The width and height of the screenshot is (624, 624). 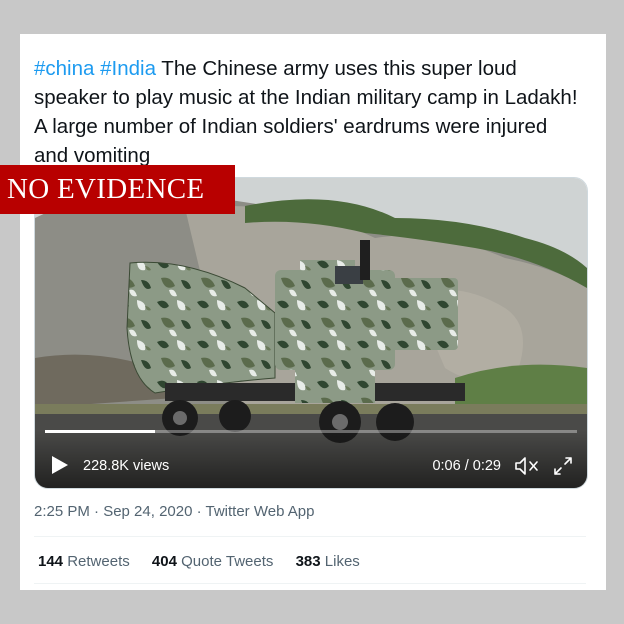 I want to click on fullscreen-icon, so click(x=563, y=466).